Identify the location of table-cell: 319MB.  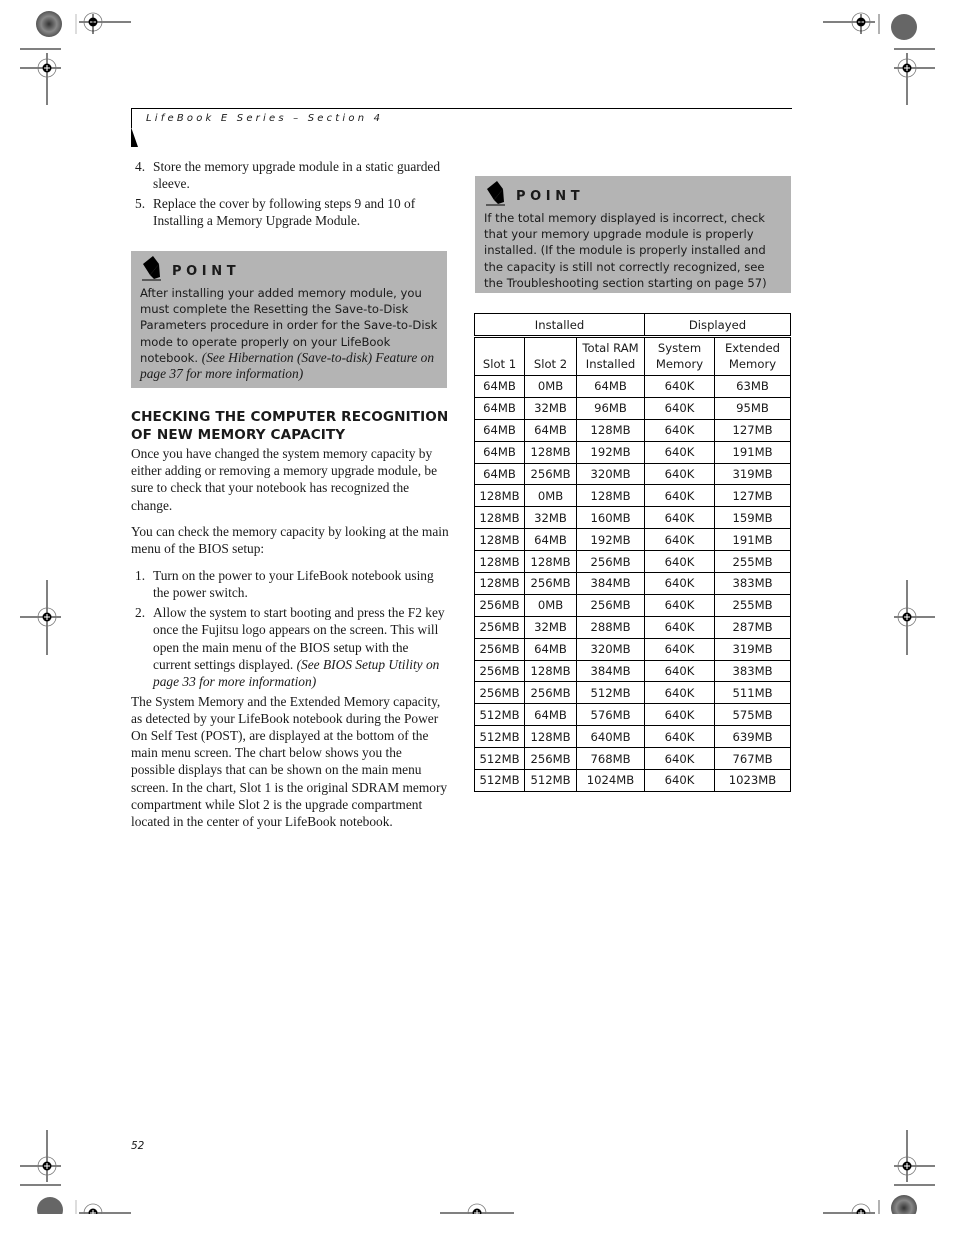
(752, 649).